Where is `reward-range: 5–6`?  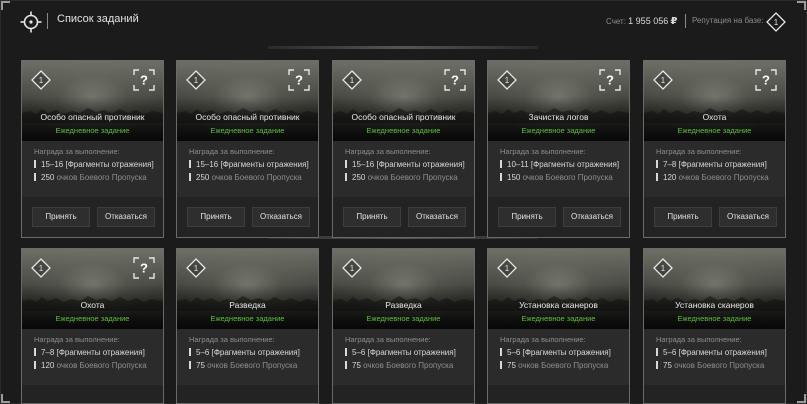
reward-range: 5–6 is located at coordinates (670, 352).